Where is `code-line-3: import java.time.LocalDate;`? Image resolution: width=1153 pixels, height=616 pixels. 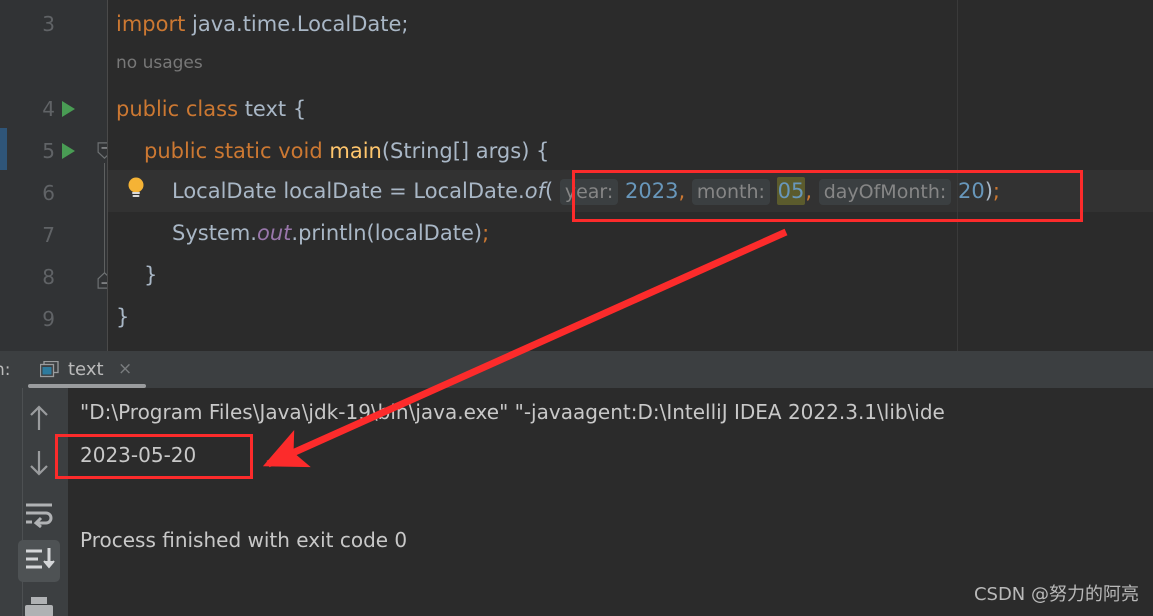
code-line-3: import java.time.LocalDate; is located at coordinates (262, 24).